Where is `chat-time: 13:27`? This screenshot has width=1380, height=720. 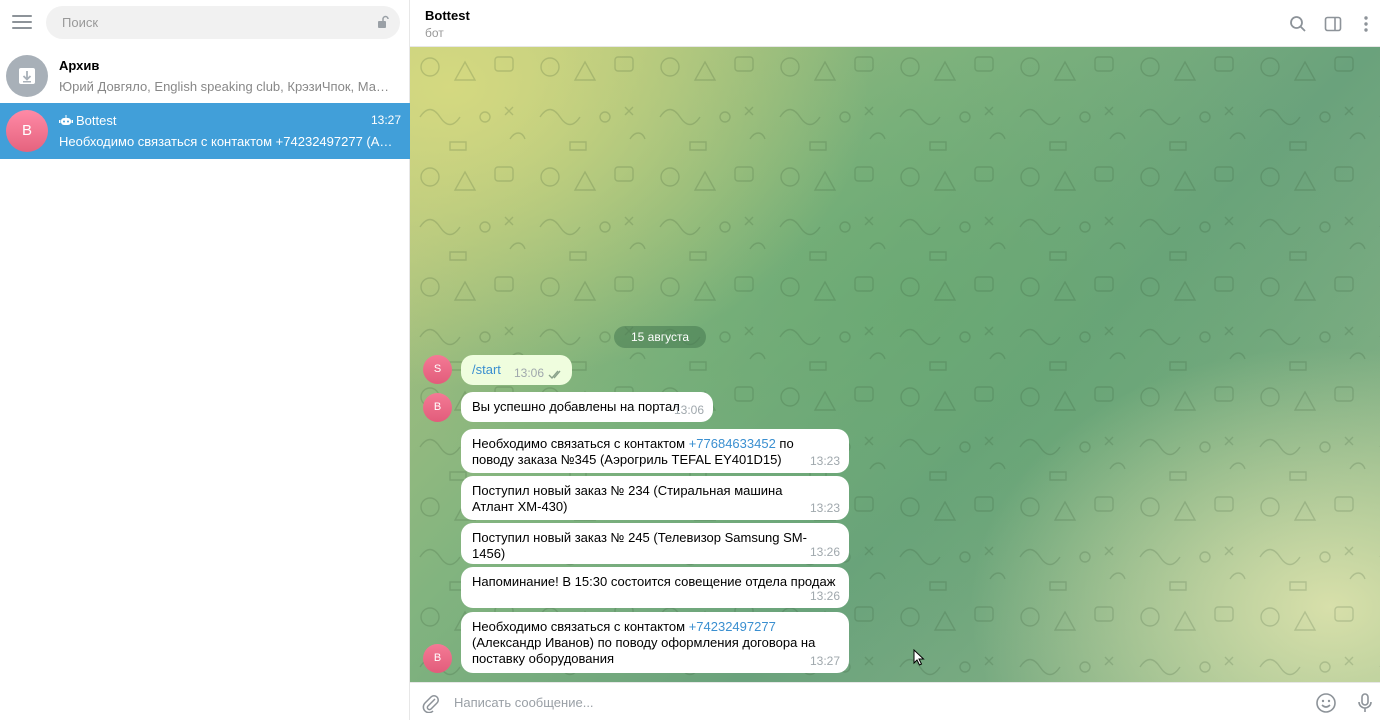 chat-time: 13:27 is located at coordinates (385, 120).